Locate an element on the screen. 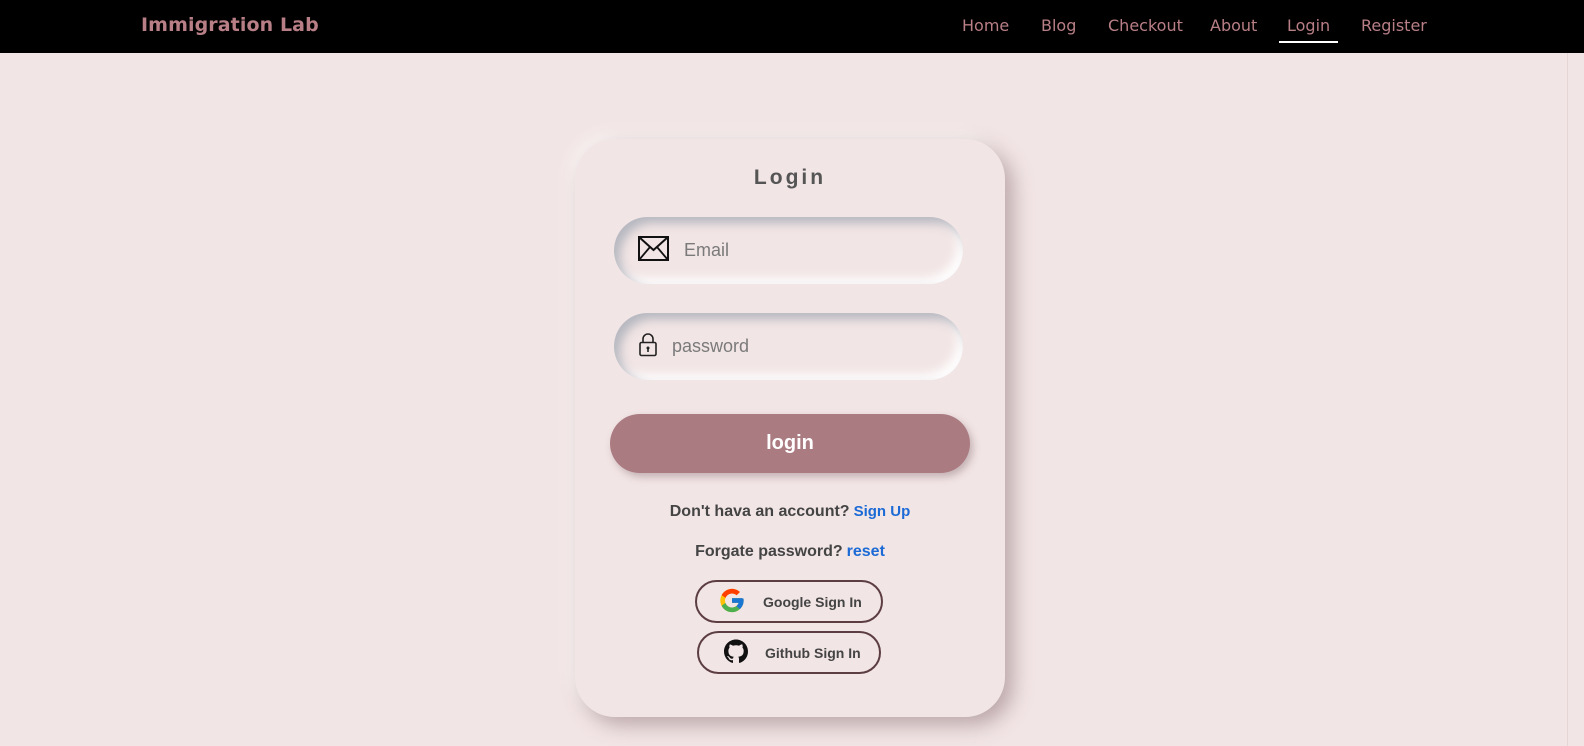 This screenshot has height=746, width=1584. email-field is located at coordinates (788, 250).